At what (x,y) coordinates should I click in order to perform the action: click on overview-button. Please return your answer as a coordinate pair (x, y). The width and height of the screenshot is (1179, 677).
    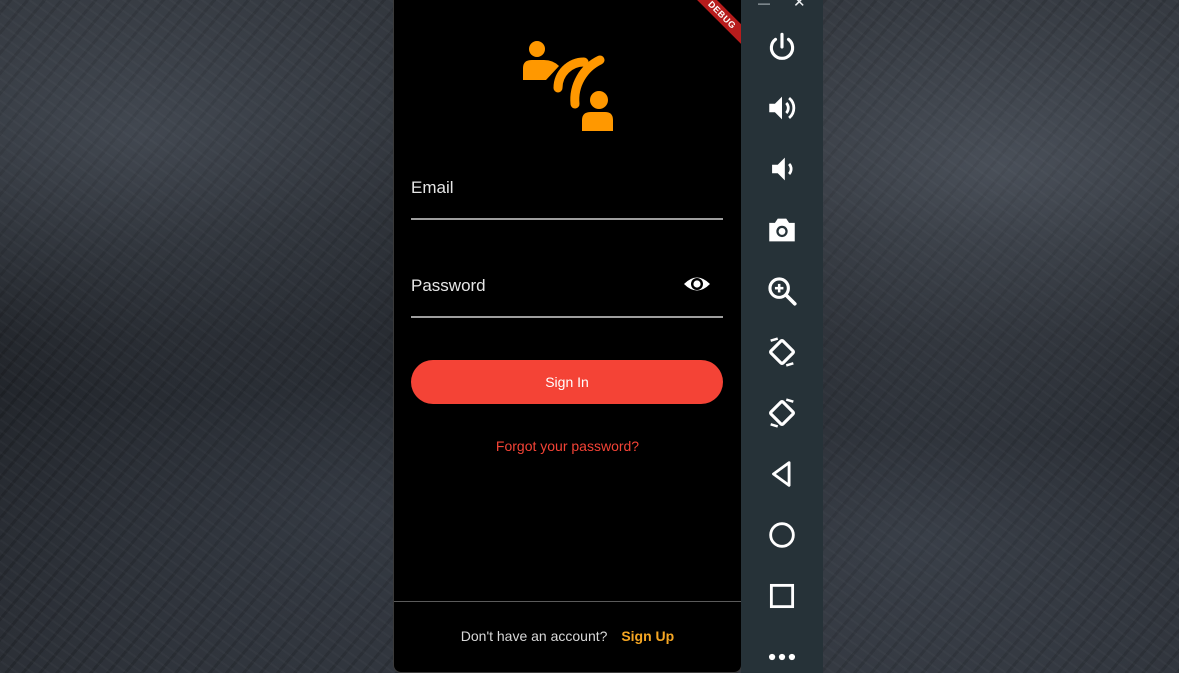
    Looking at the image, I should click on (782, 596).